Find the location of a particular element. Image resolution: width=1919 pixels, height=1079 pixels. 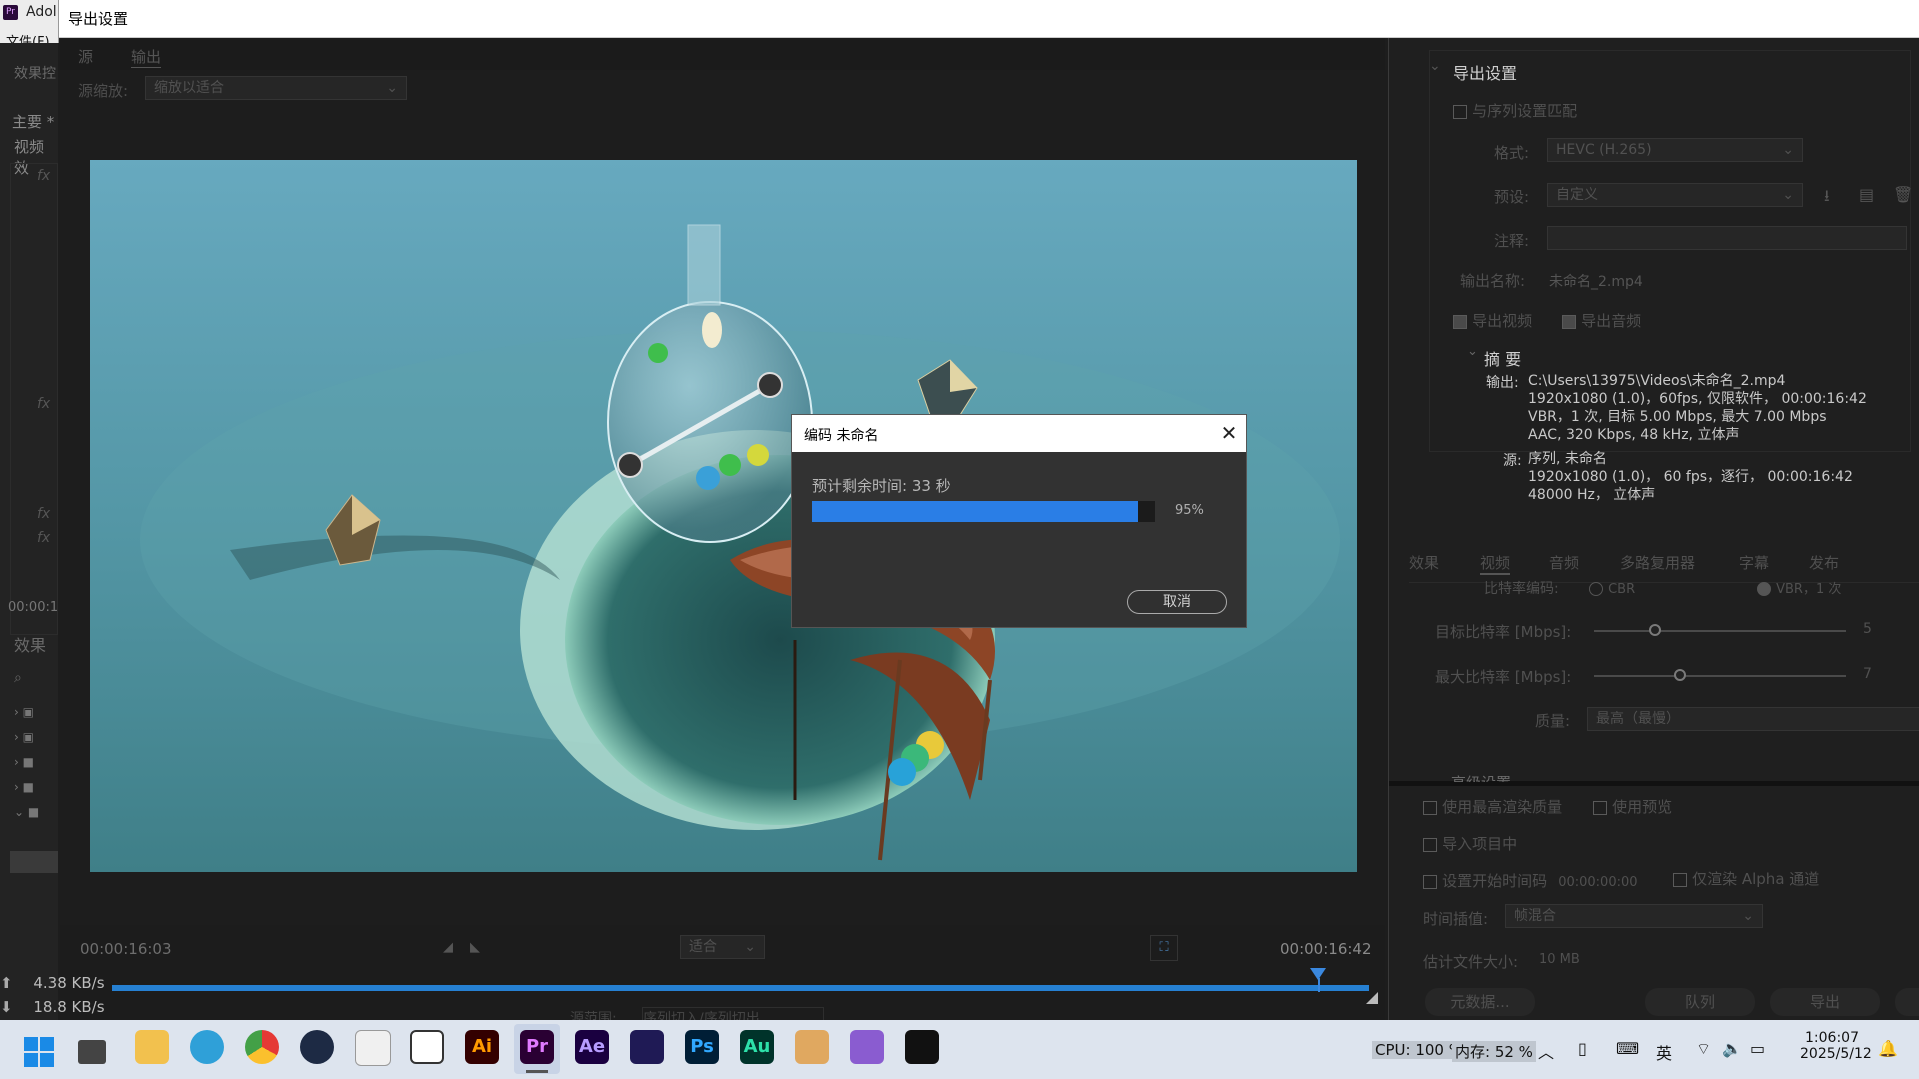

start-timecode-checkbox is located at coordinates (1430, 881).